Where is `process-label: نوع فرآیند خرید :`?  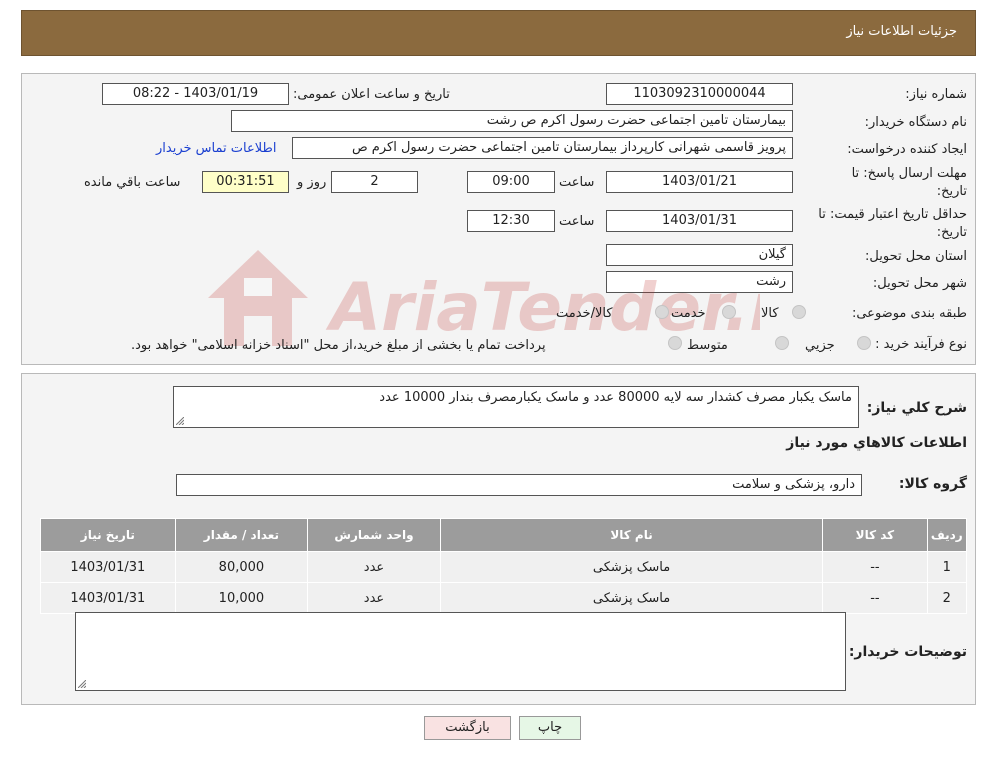 process-label: نوع فرآیند خرید : is located at coordinates (921, 344).